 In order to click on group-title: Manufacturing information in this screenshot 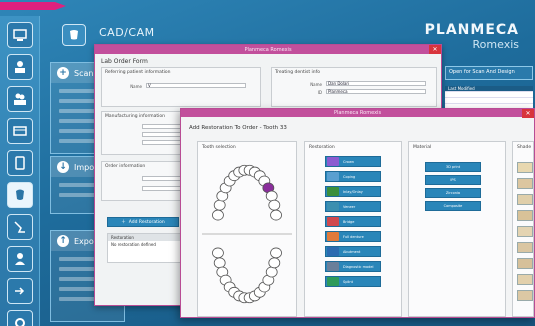, I will do `click(135, 116)`.